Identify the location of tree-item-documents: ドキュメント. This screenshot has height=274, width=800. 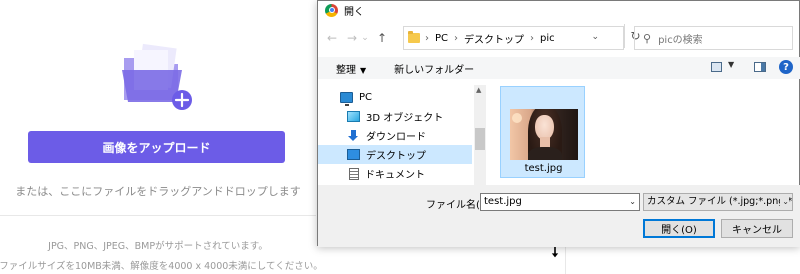
(395, 173).